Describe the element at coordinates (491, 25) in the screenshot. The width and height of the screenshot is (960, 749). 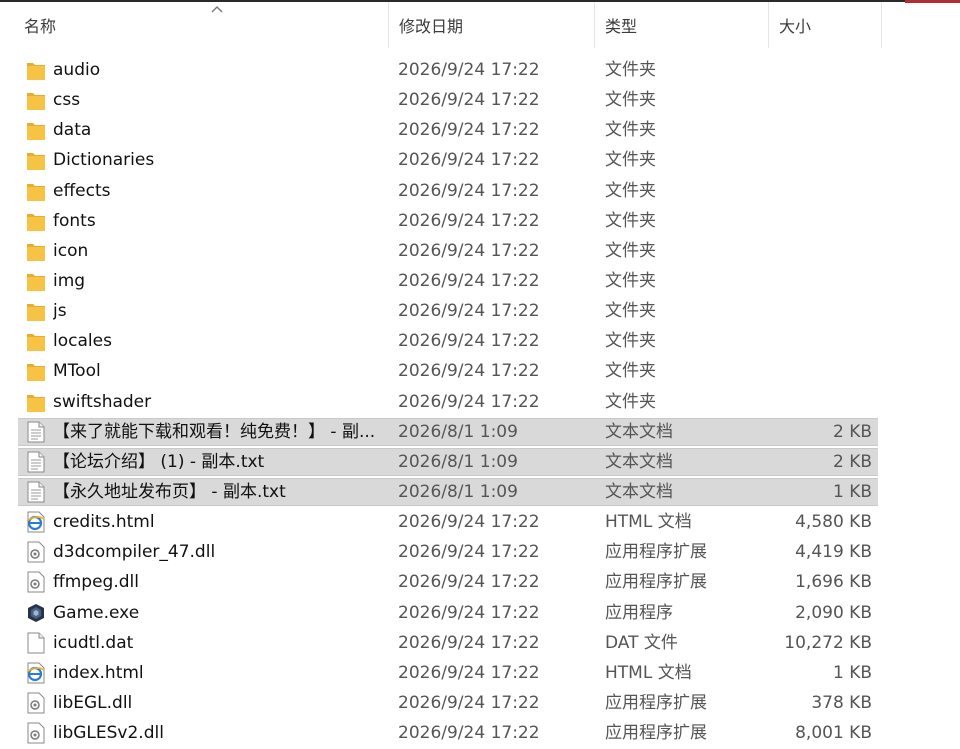
I see `column-header-date: 修改日期` at that location.